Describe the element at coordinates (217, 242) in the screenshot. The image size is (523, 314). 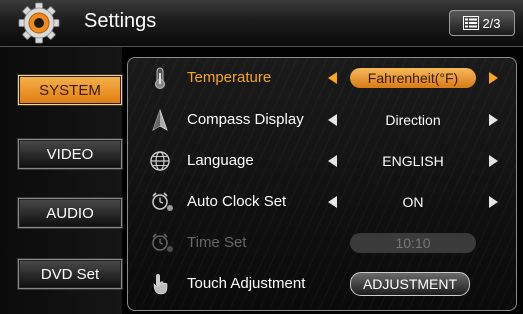
I see `setting-label: Time Set` at that location.